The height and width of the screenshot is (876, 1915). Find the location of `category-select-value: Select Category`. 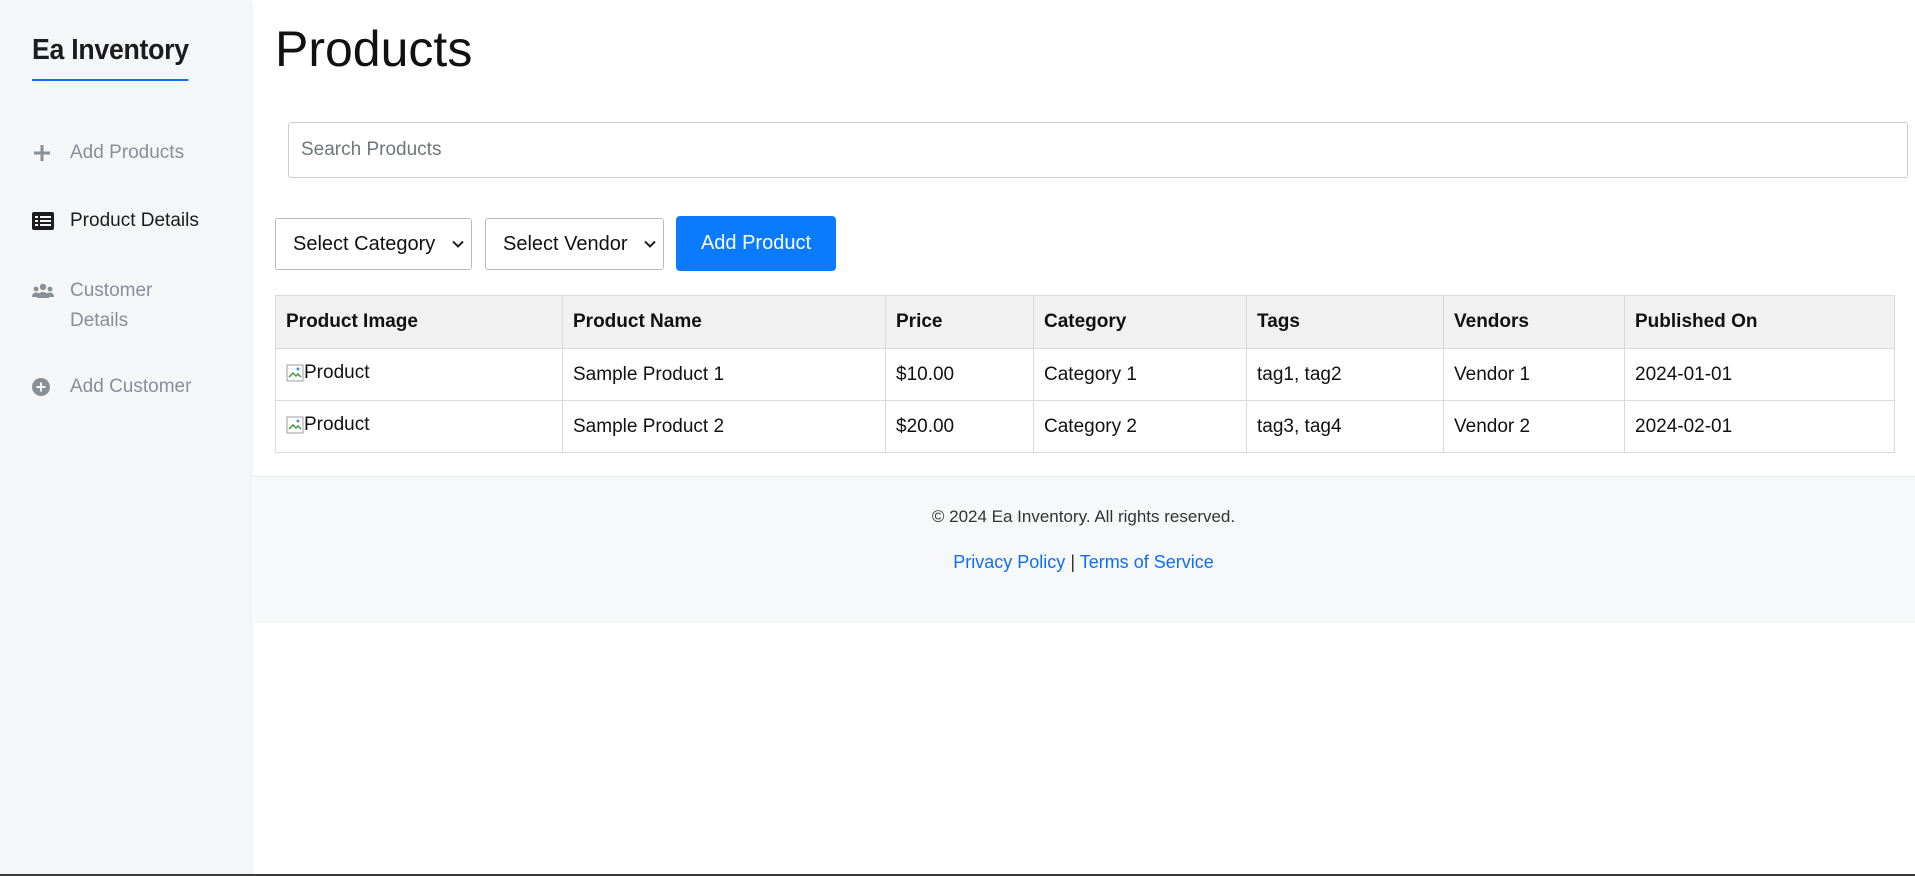

category-select-value: Select Category is located at coordinates (364, 243).